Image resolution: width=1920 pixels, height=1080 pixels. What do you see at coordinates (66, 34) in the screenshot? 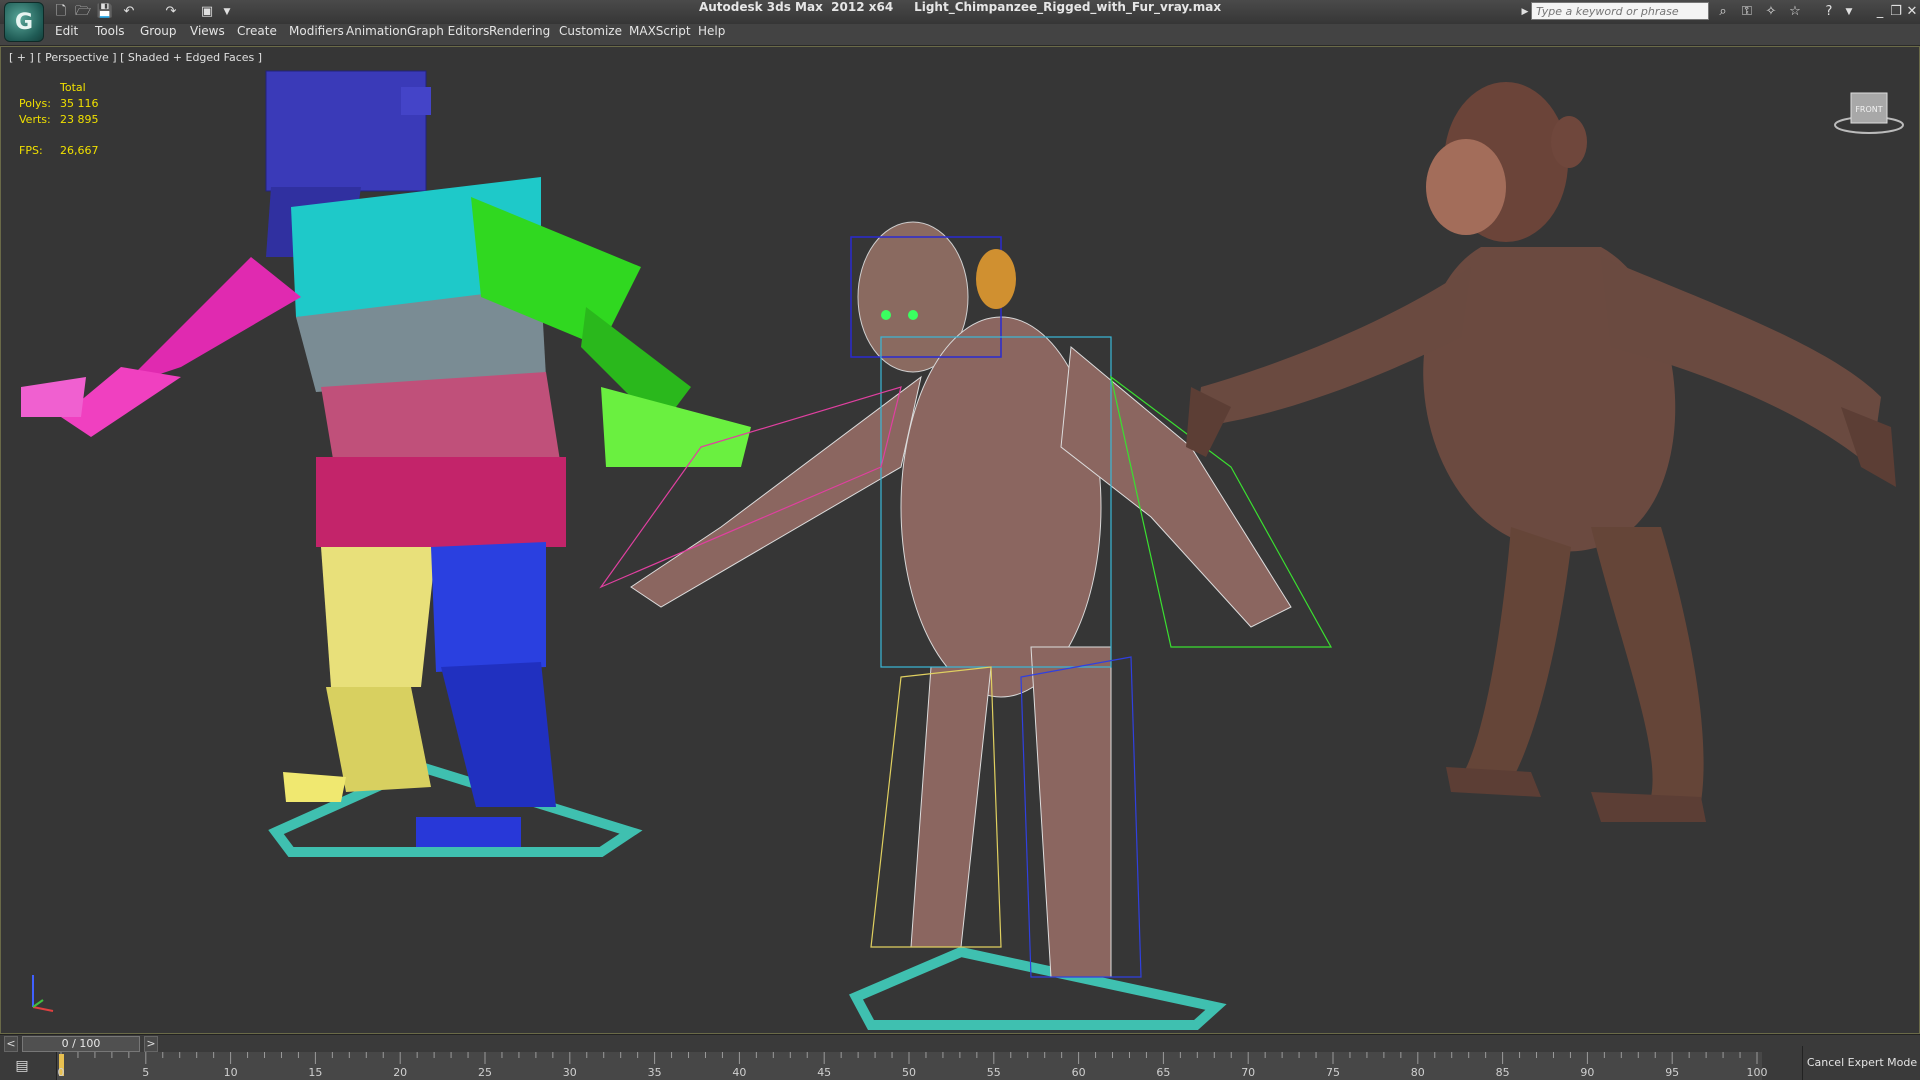
I see `menu-edit: Edit` at bounding box center [66, 34].